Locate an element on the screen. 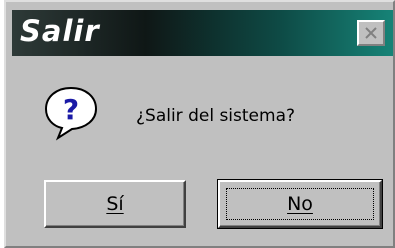  yes-button: Sí is located at coordinates (115, 204).